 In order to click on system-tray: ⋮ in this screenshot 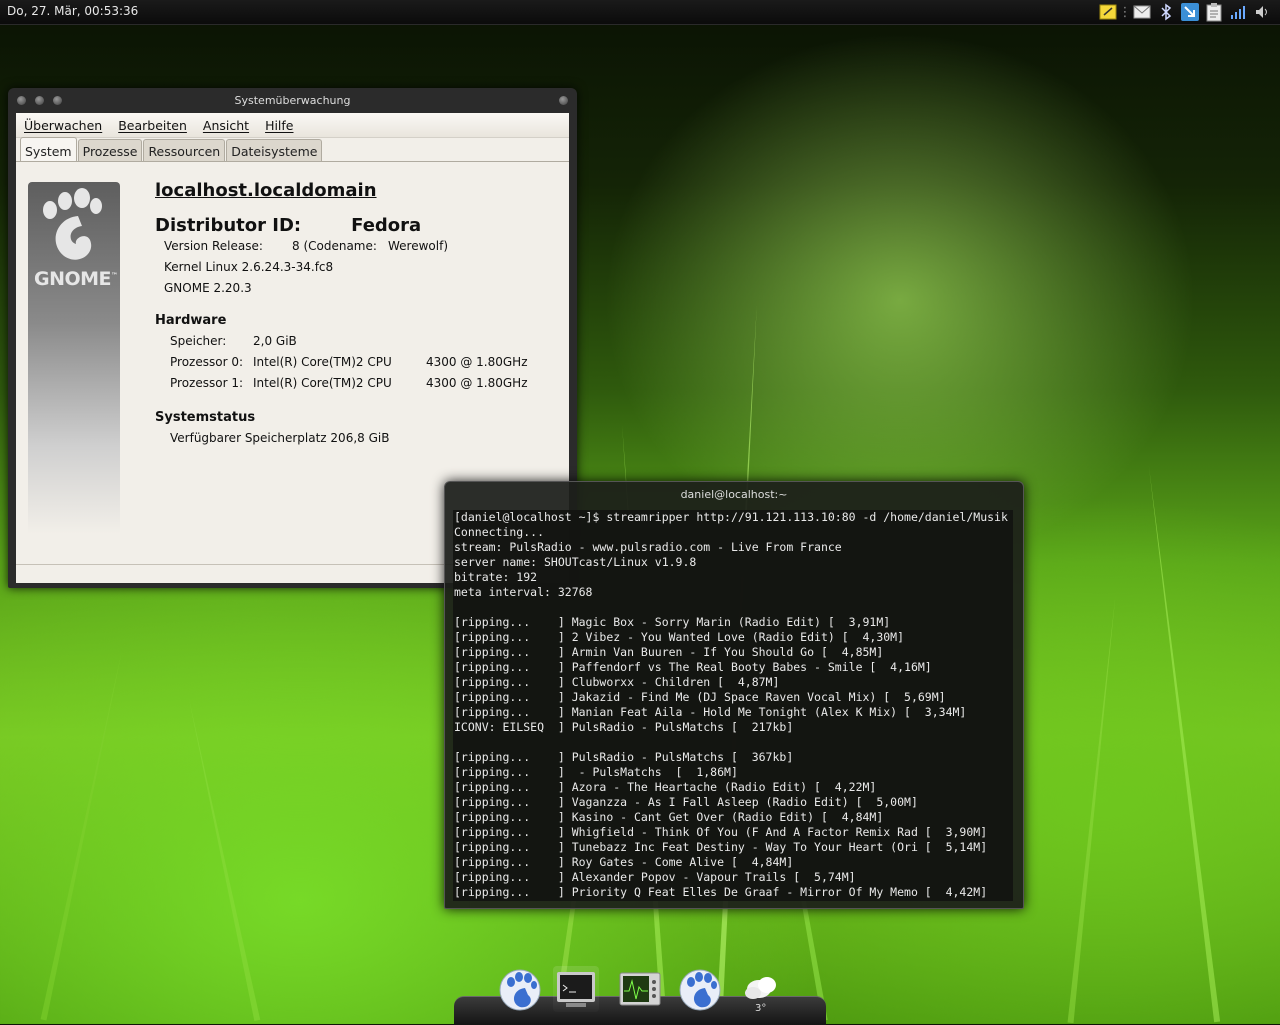, I will do `click(1185, 12)`.